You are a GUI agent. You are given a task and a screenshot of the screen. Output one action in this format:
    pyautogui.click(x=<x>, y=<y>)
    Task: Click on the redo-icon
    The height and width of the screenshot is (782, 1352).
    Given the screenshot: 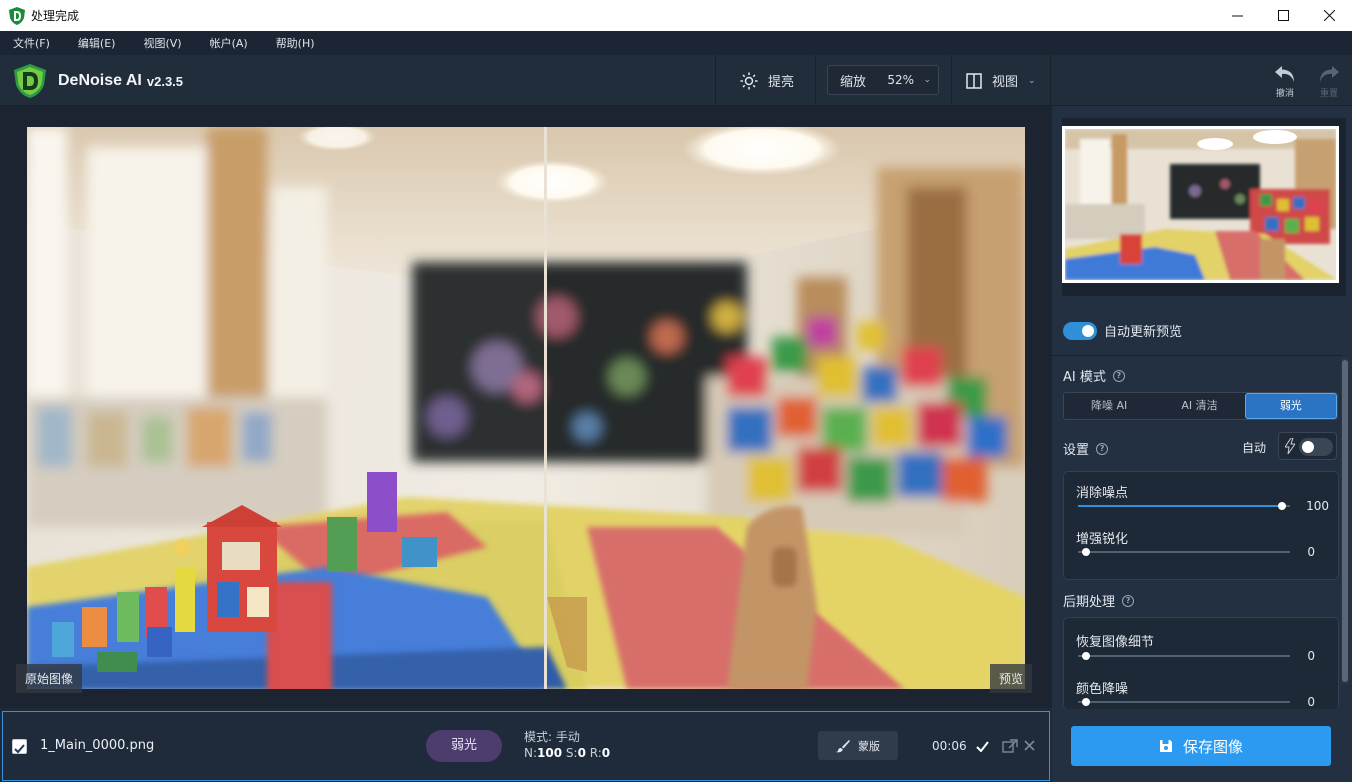 What is the action you would take?
    pyautogui.click(x=1329, y=74)
    